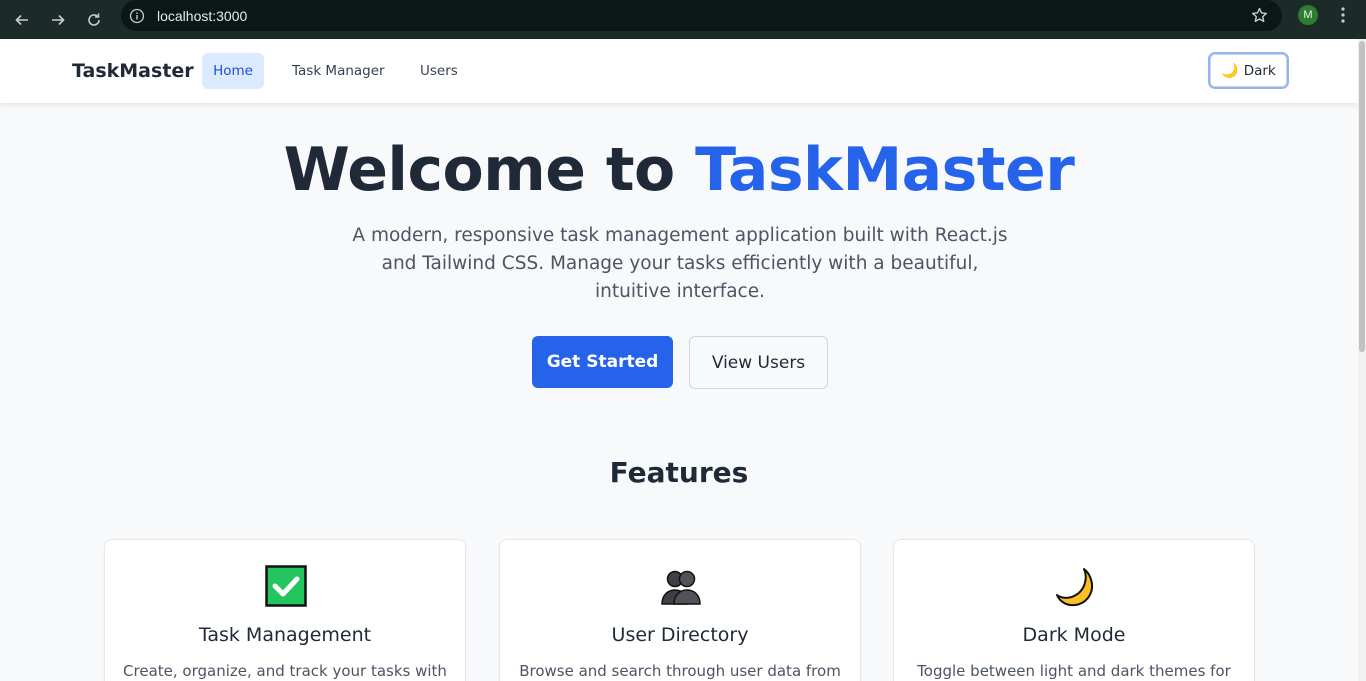 Image resolution: width=1366 pixels, height=681 pixels. I want to click on users-icon, so click(681, 586).